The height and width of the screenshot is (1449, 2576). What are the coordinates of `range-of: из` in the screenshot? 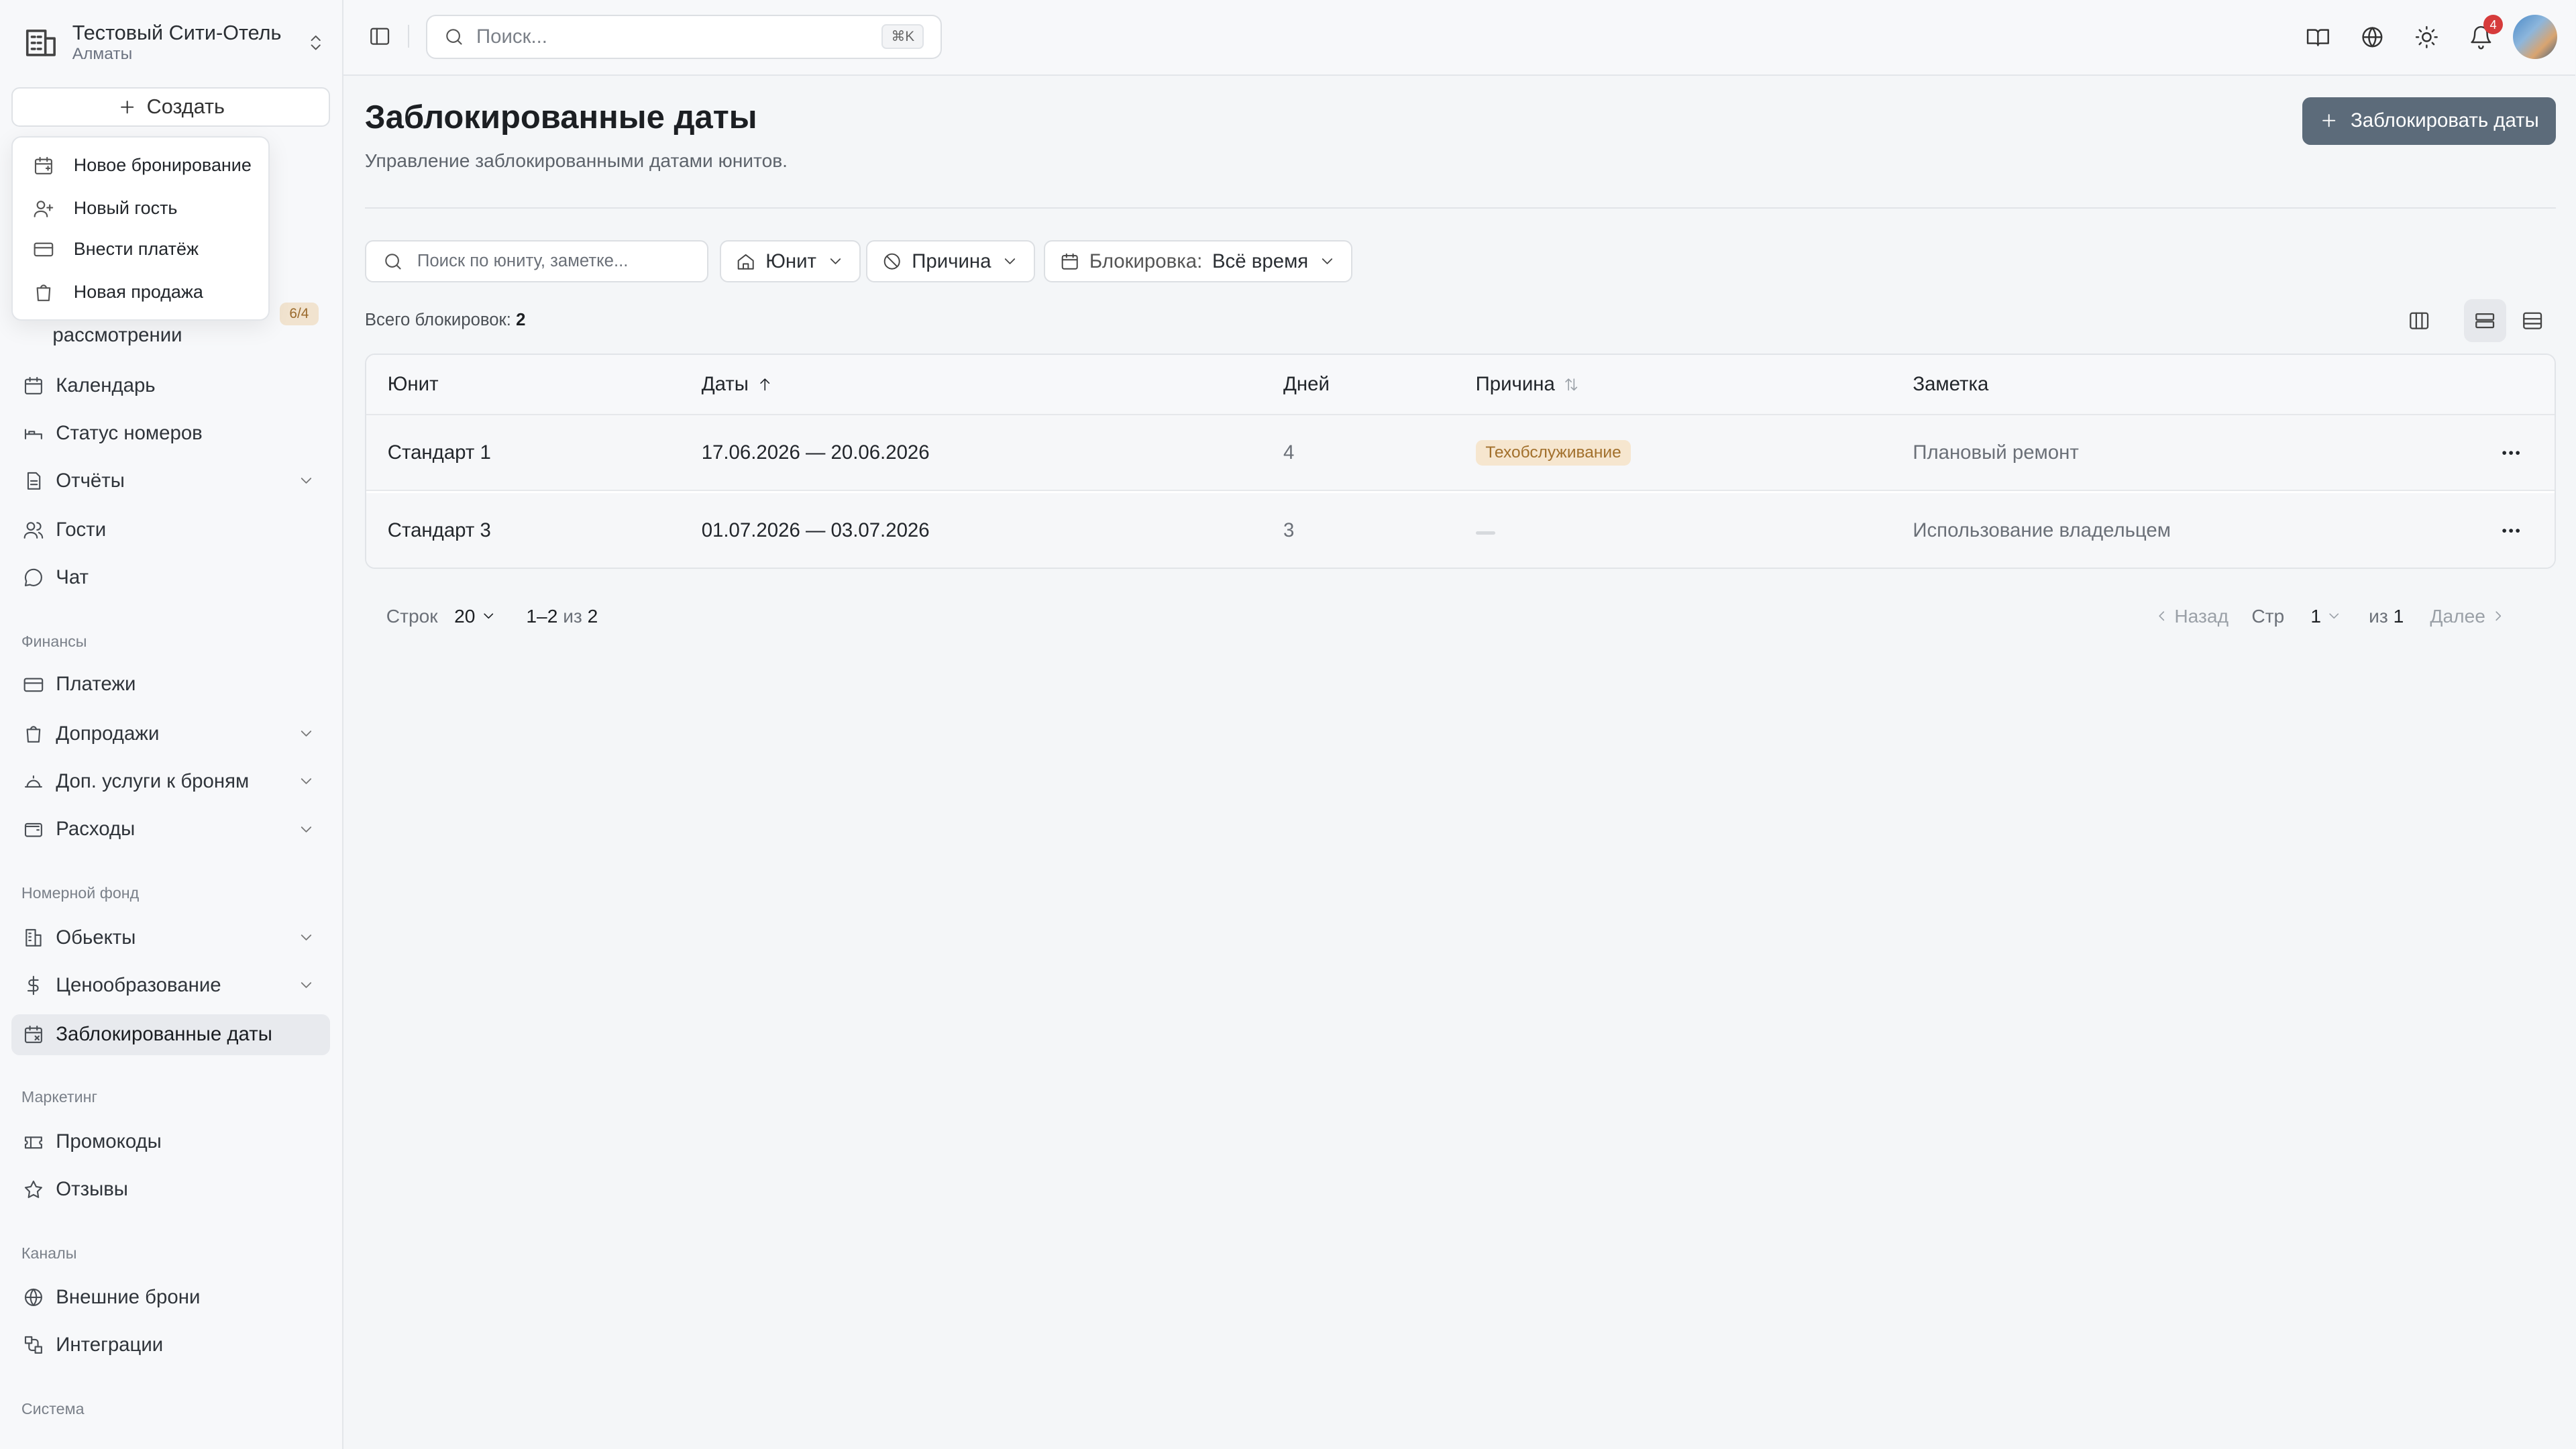 It's located at (572, 616).